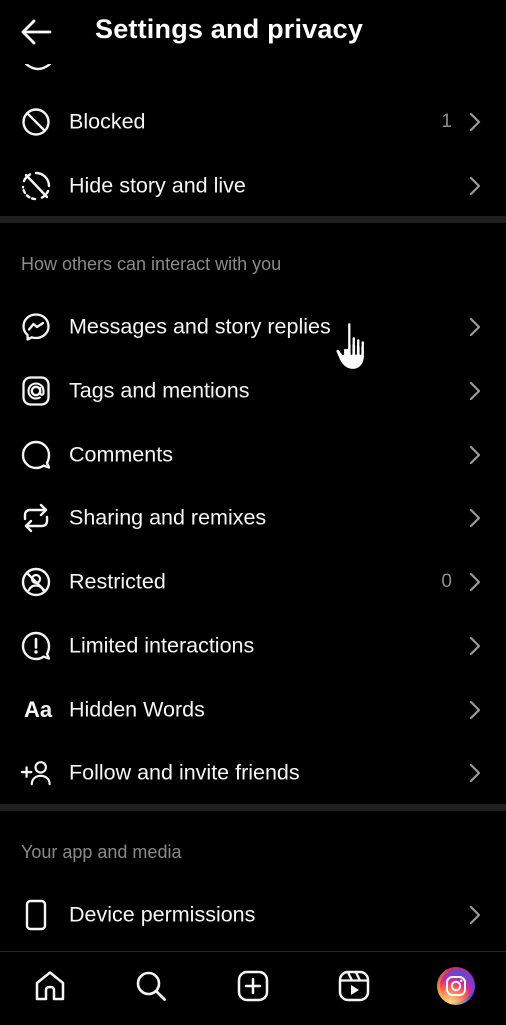 The width and height of the screenshot is (506, 1025). I want to click on row-count: 0, so click(446, 581).